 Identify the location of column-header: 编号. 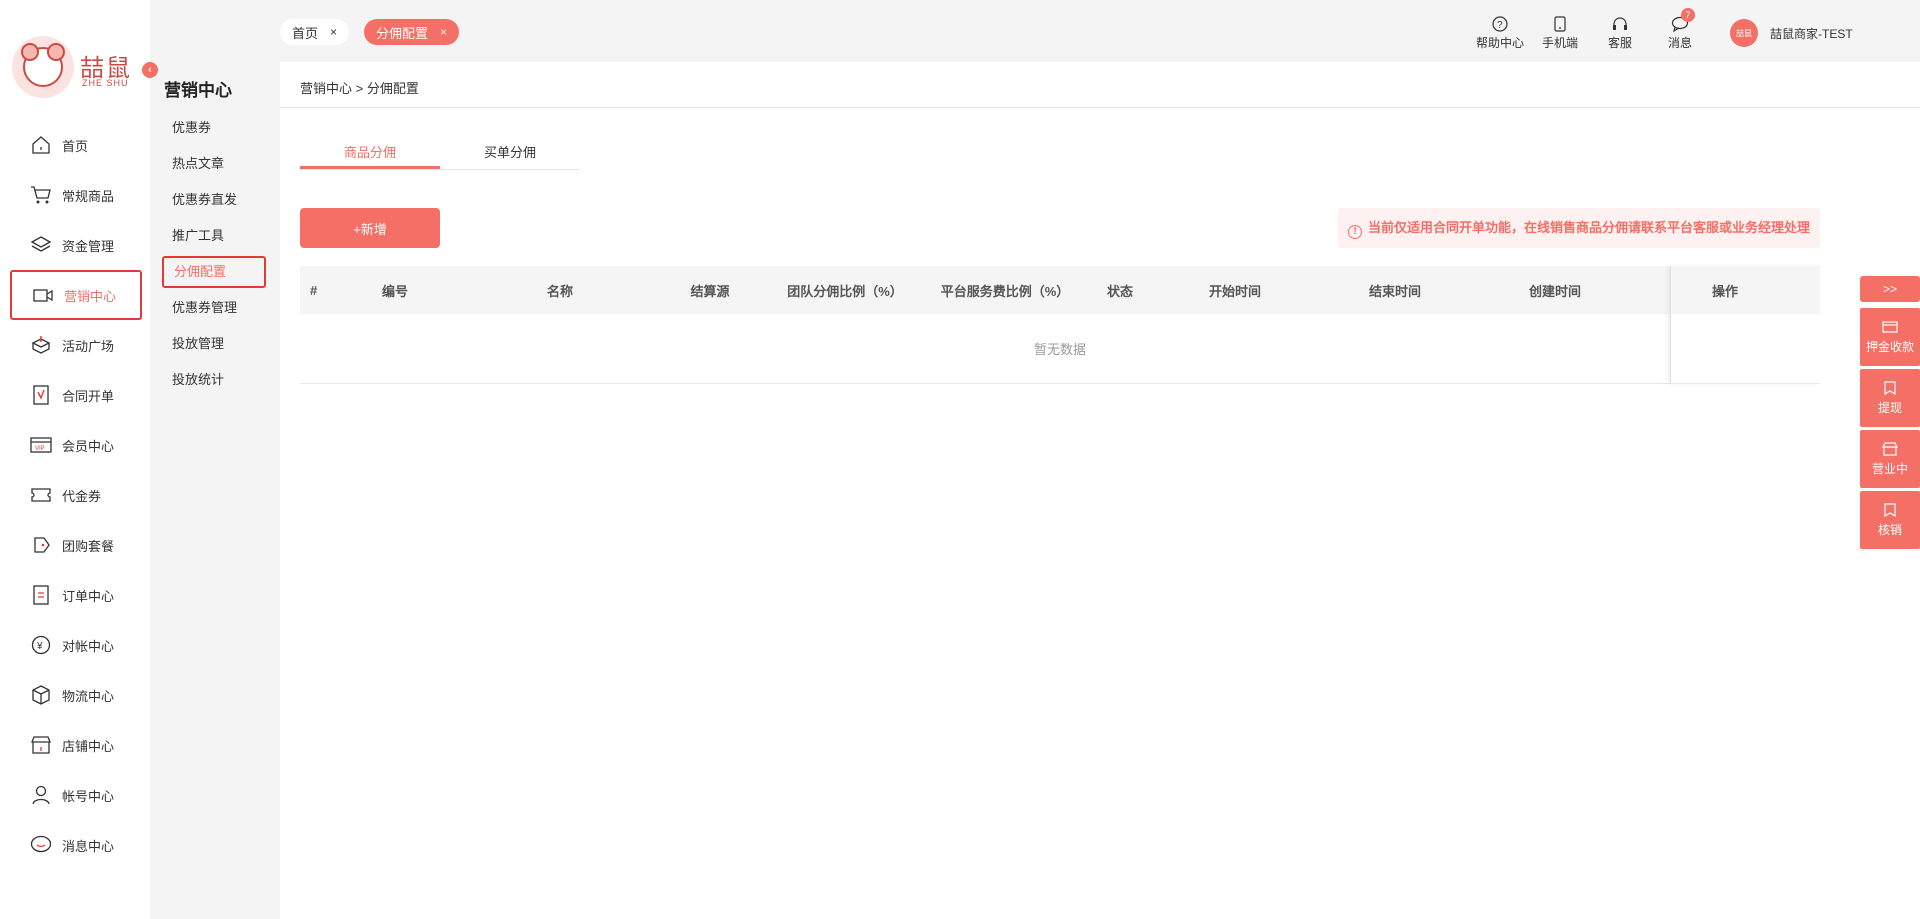
(394, 291).